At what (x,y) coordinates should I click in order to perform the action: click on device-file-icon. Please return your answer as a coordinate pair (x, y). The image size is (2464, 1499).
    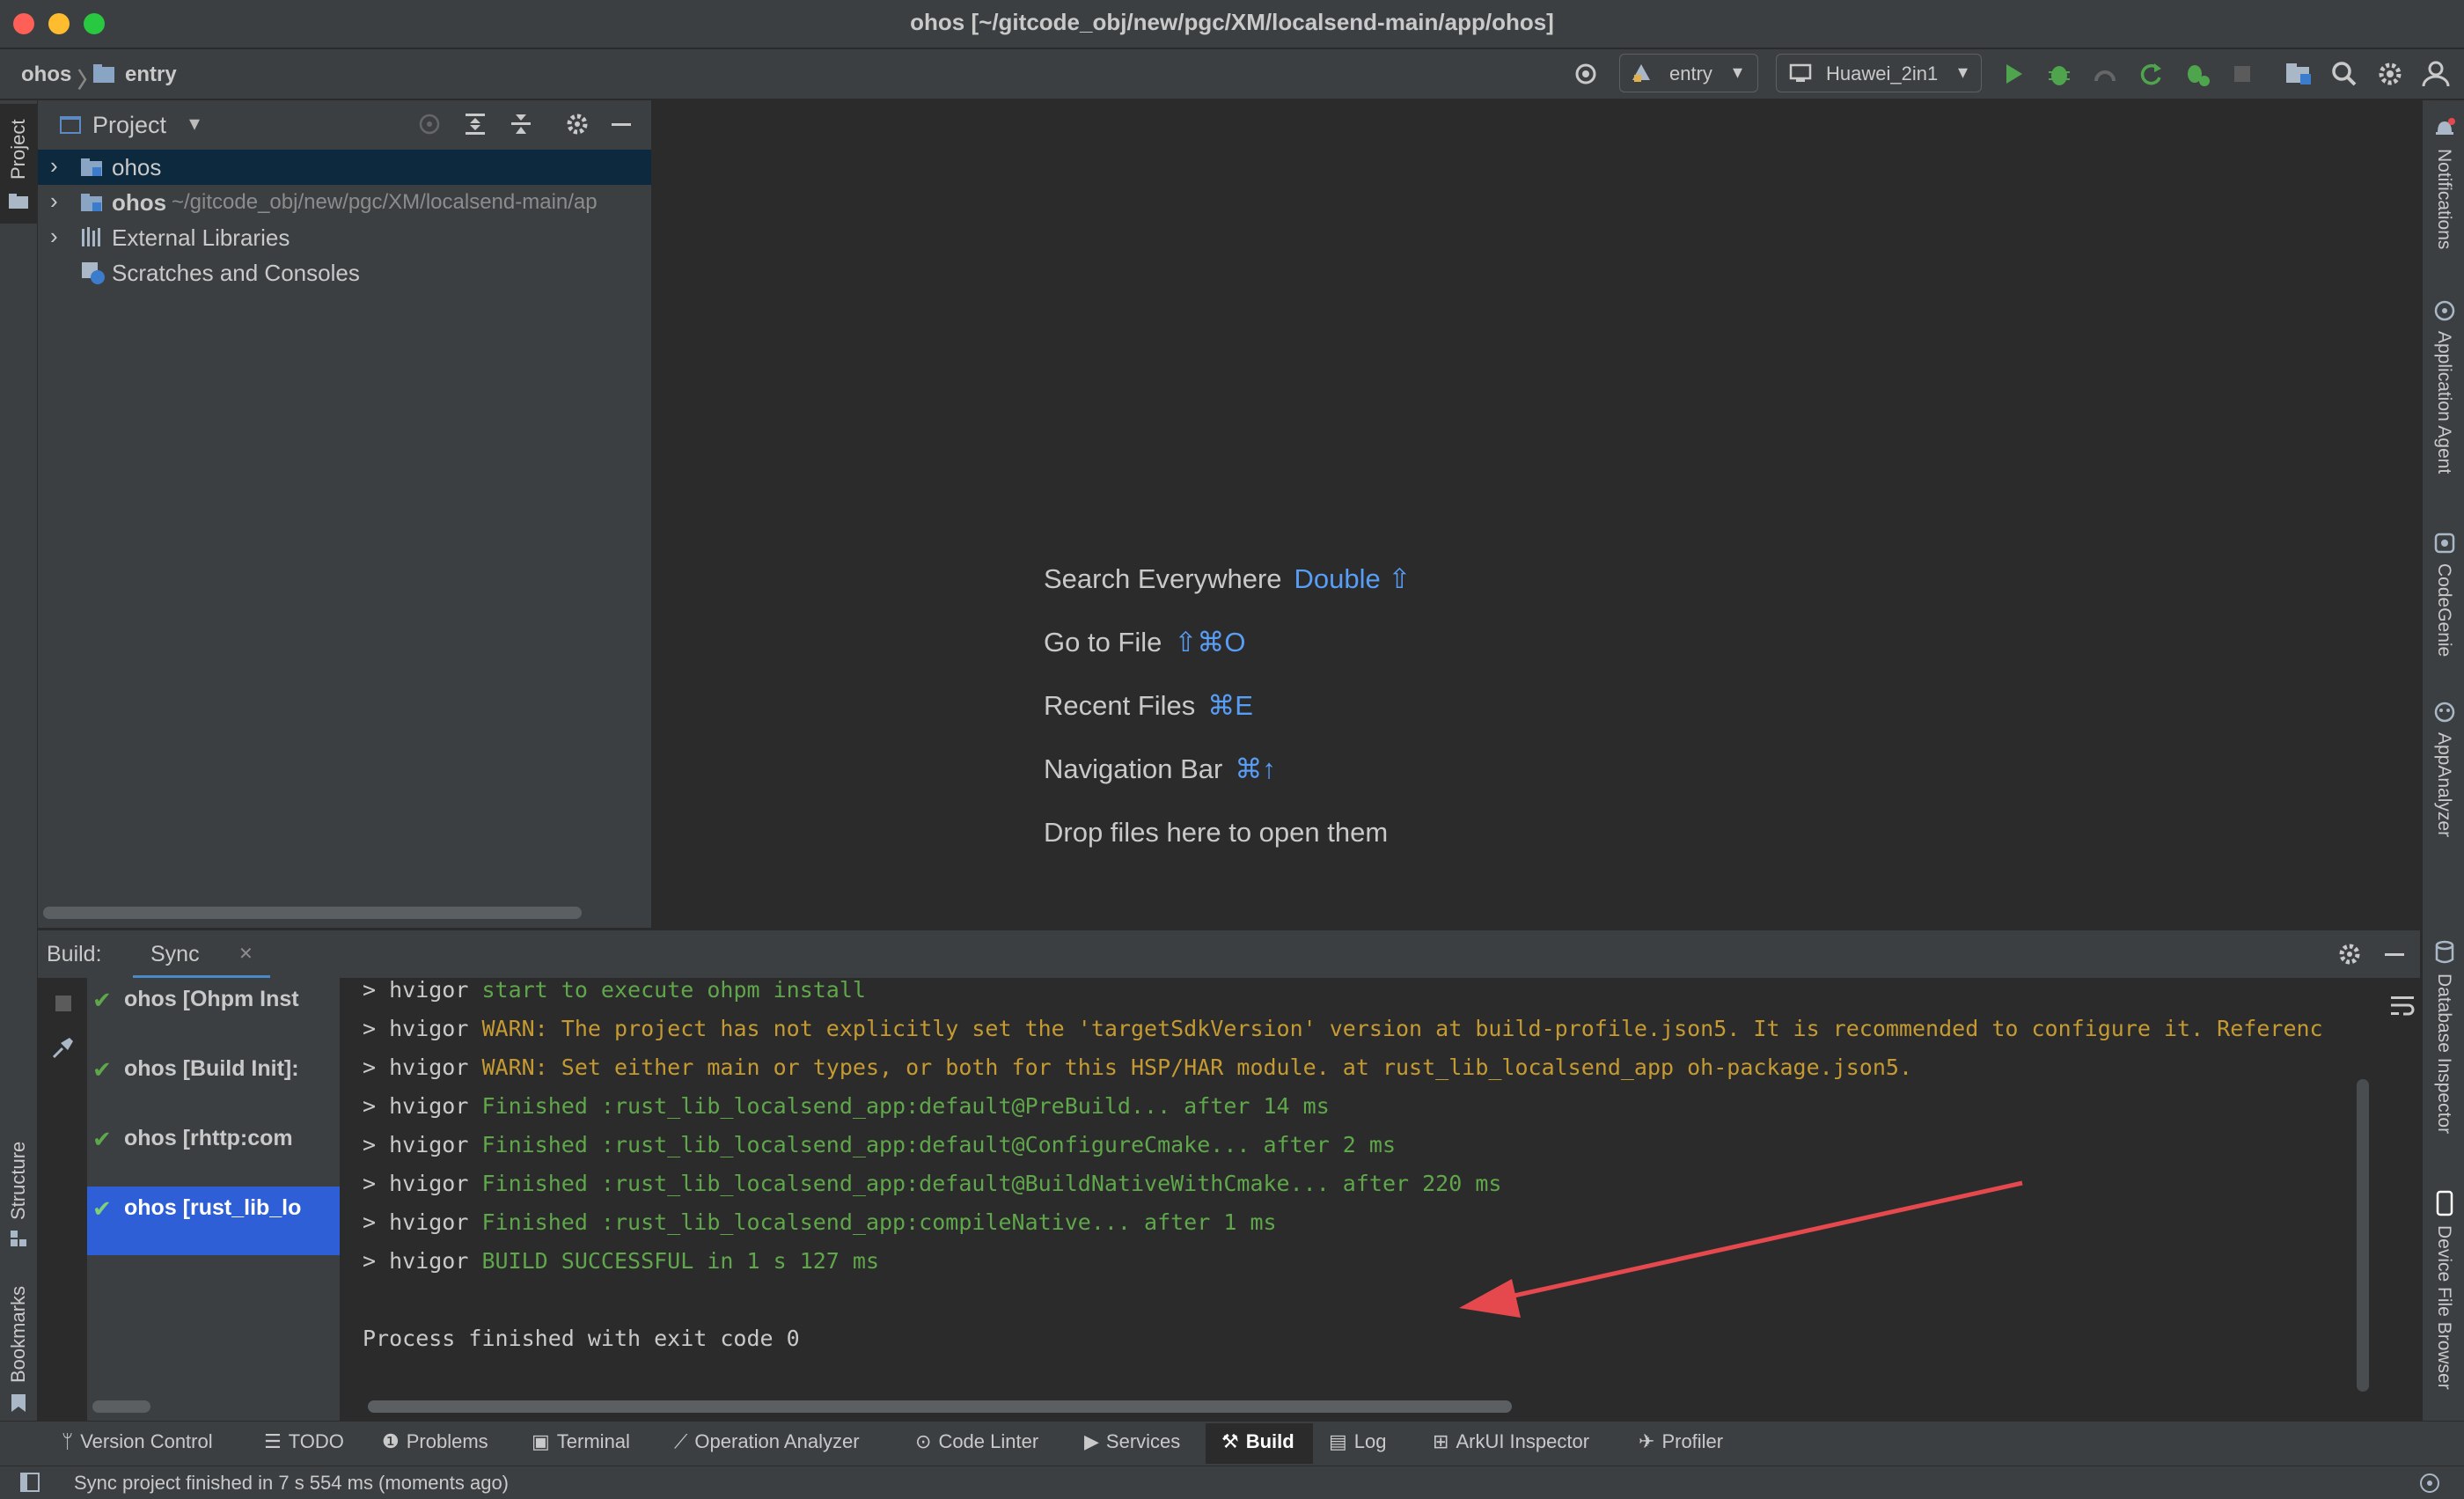
    Looking at the image, I should click on (2445, 1205).